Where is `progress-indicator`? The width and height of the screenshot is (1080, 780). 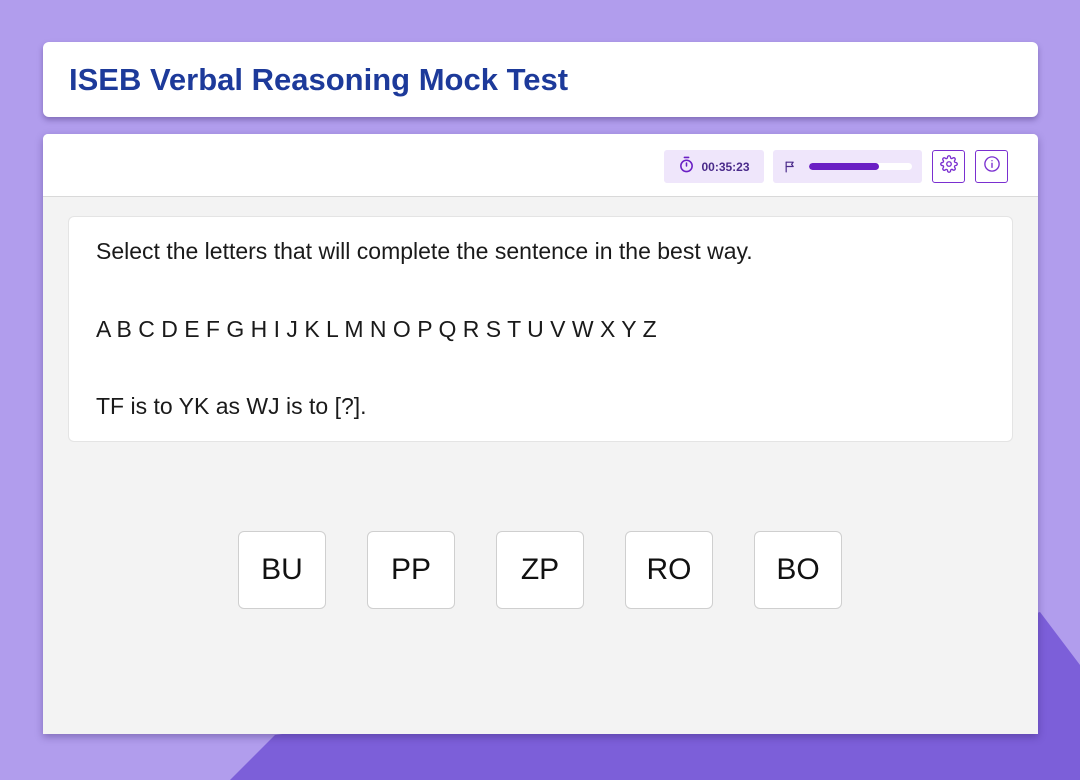
progress-indicator is located at coordinates (847, 166).